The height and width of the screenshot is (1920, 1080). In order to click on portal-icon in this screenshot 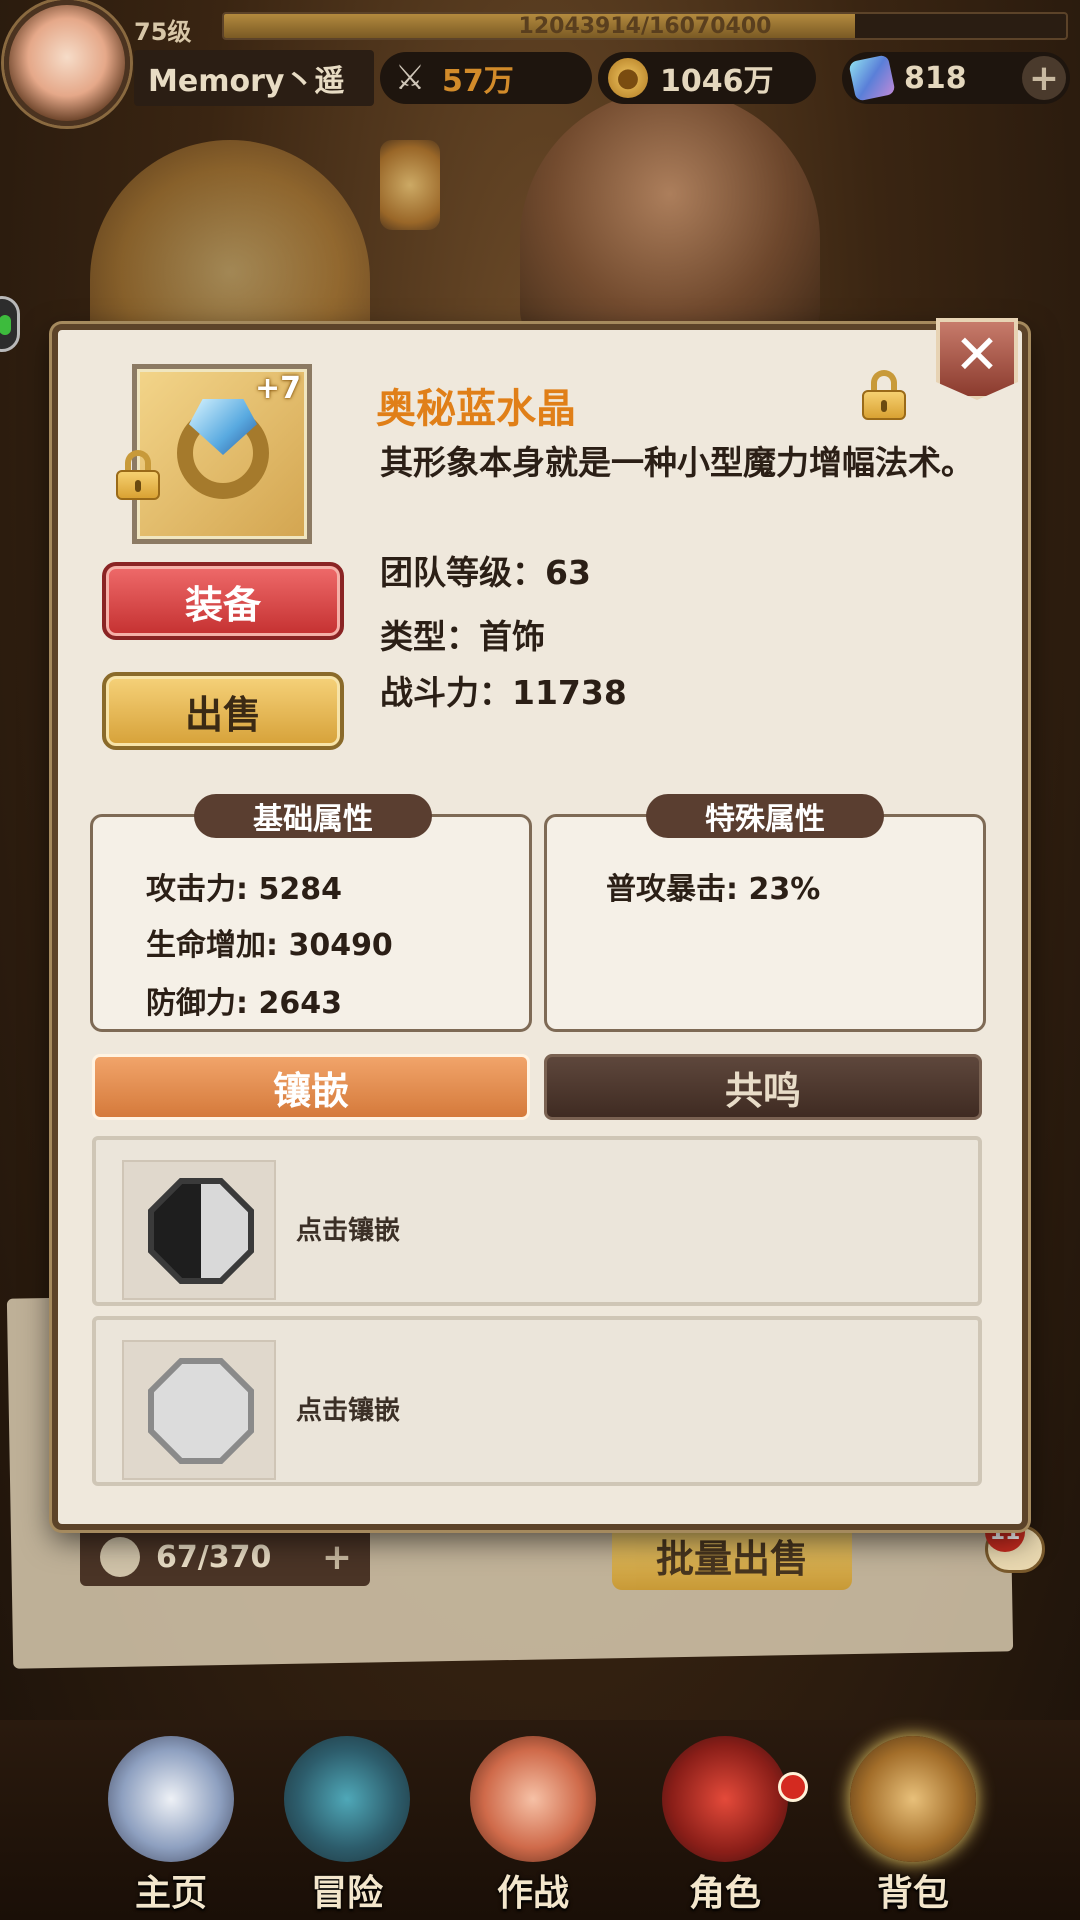, I will do `click(347, 1799)`.